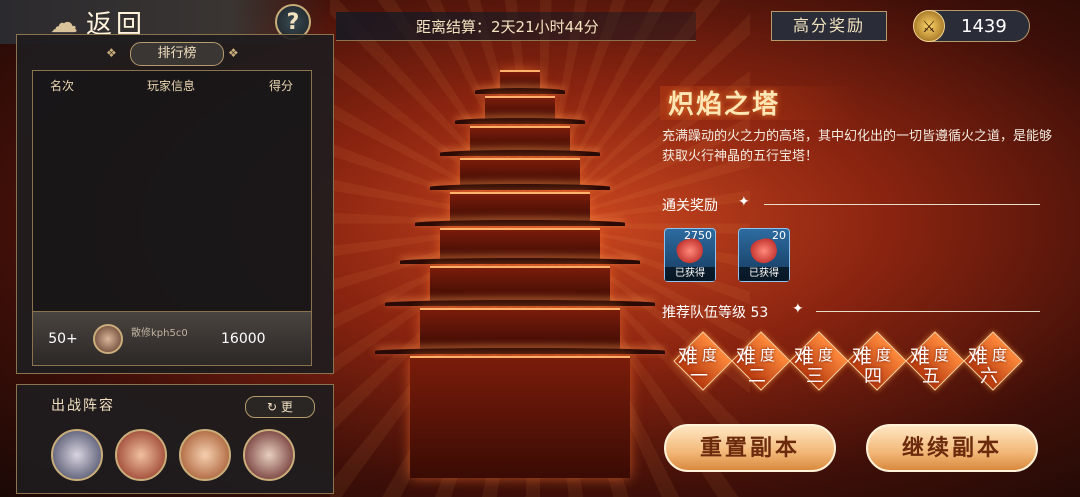 The width and height of the screenshot is (1080, 497). Describe the element at coordinates (233, 53) in the screenshot. I see `ornament-right-icon: ❖` at that location.